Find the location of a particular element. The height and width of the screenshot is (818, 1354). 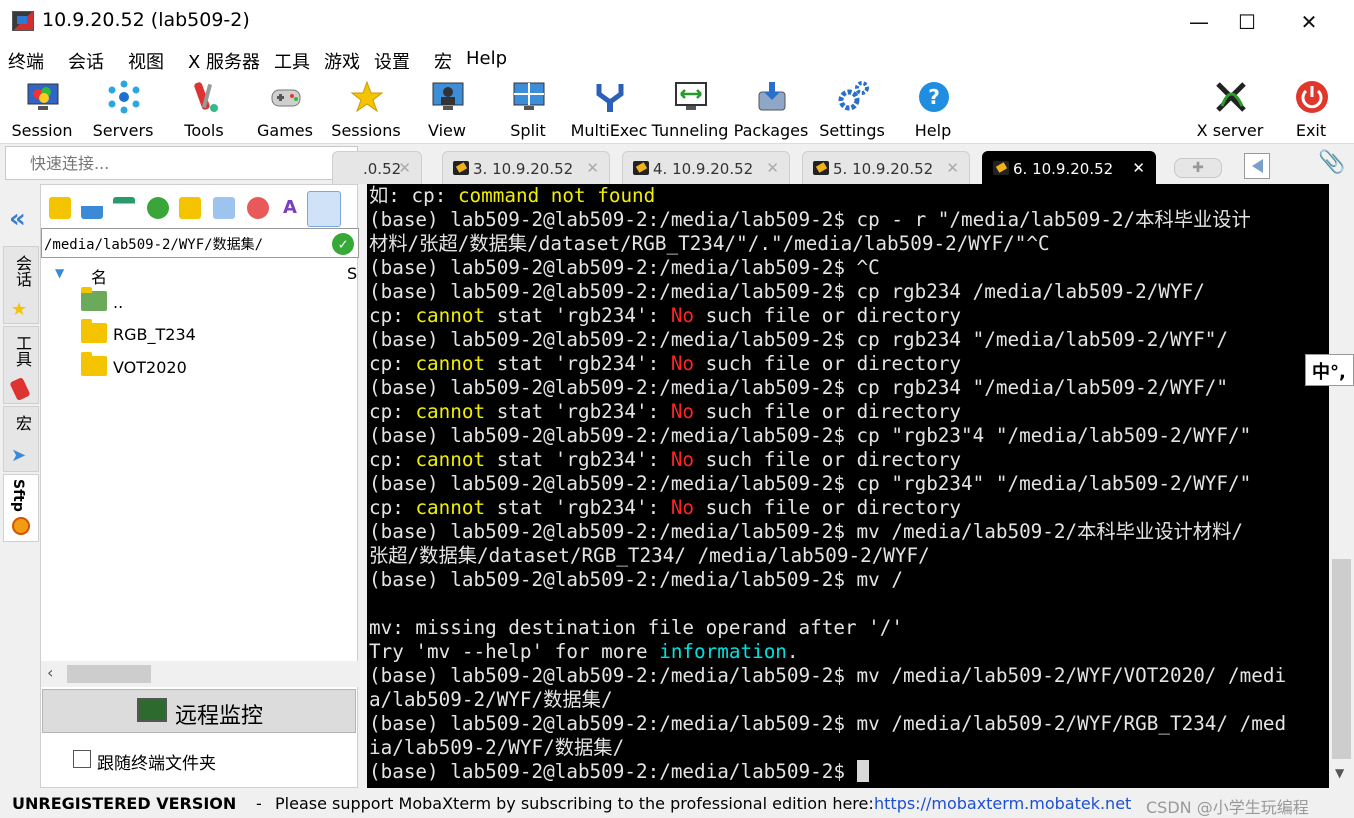

wrench-icon is located at coordinates (821, 168).